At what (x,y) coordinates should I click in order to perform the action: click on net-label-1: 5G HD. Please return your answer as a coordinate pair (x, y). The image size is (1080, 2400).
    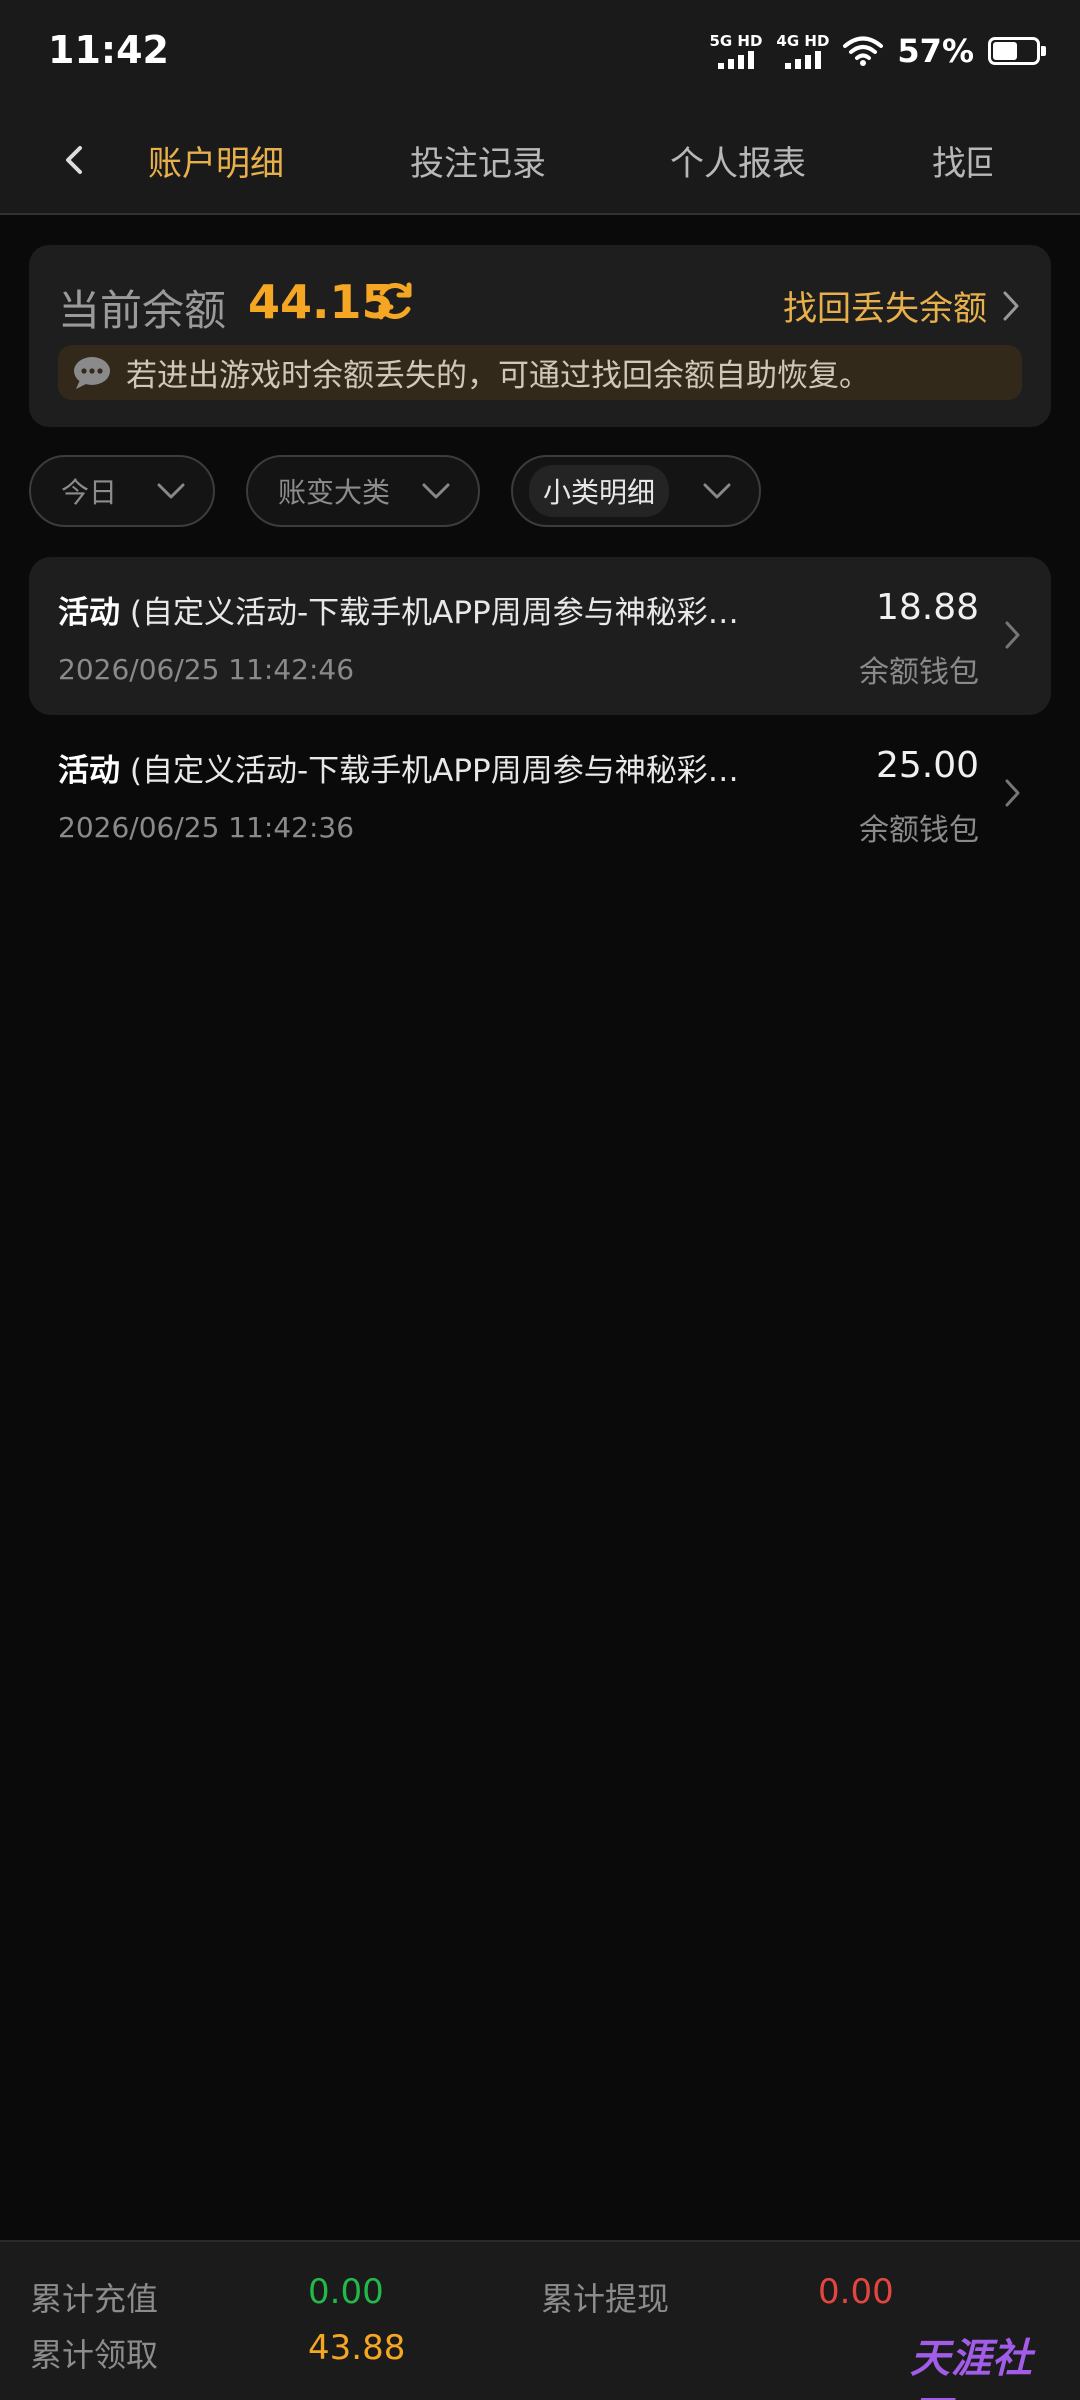
    Looking at the image, I should click on (736, 41).